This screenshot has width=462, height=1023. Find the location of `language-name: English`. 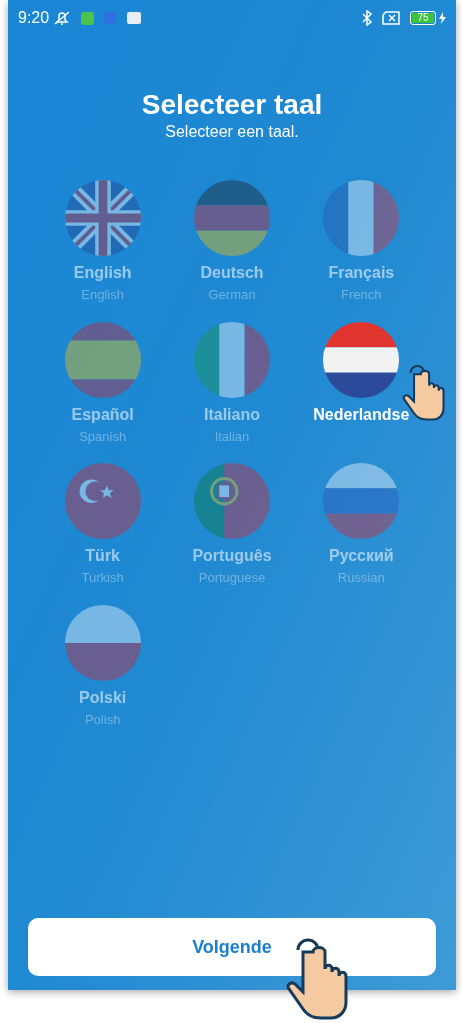

language-name: English is located at coordinates (102, 273).